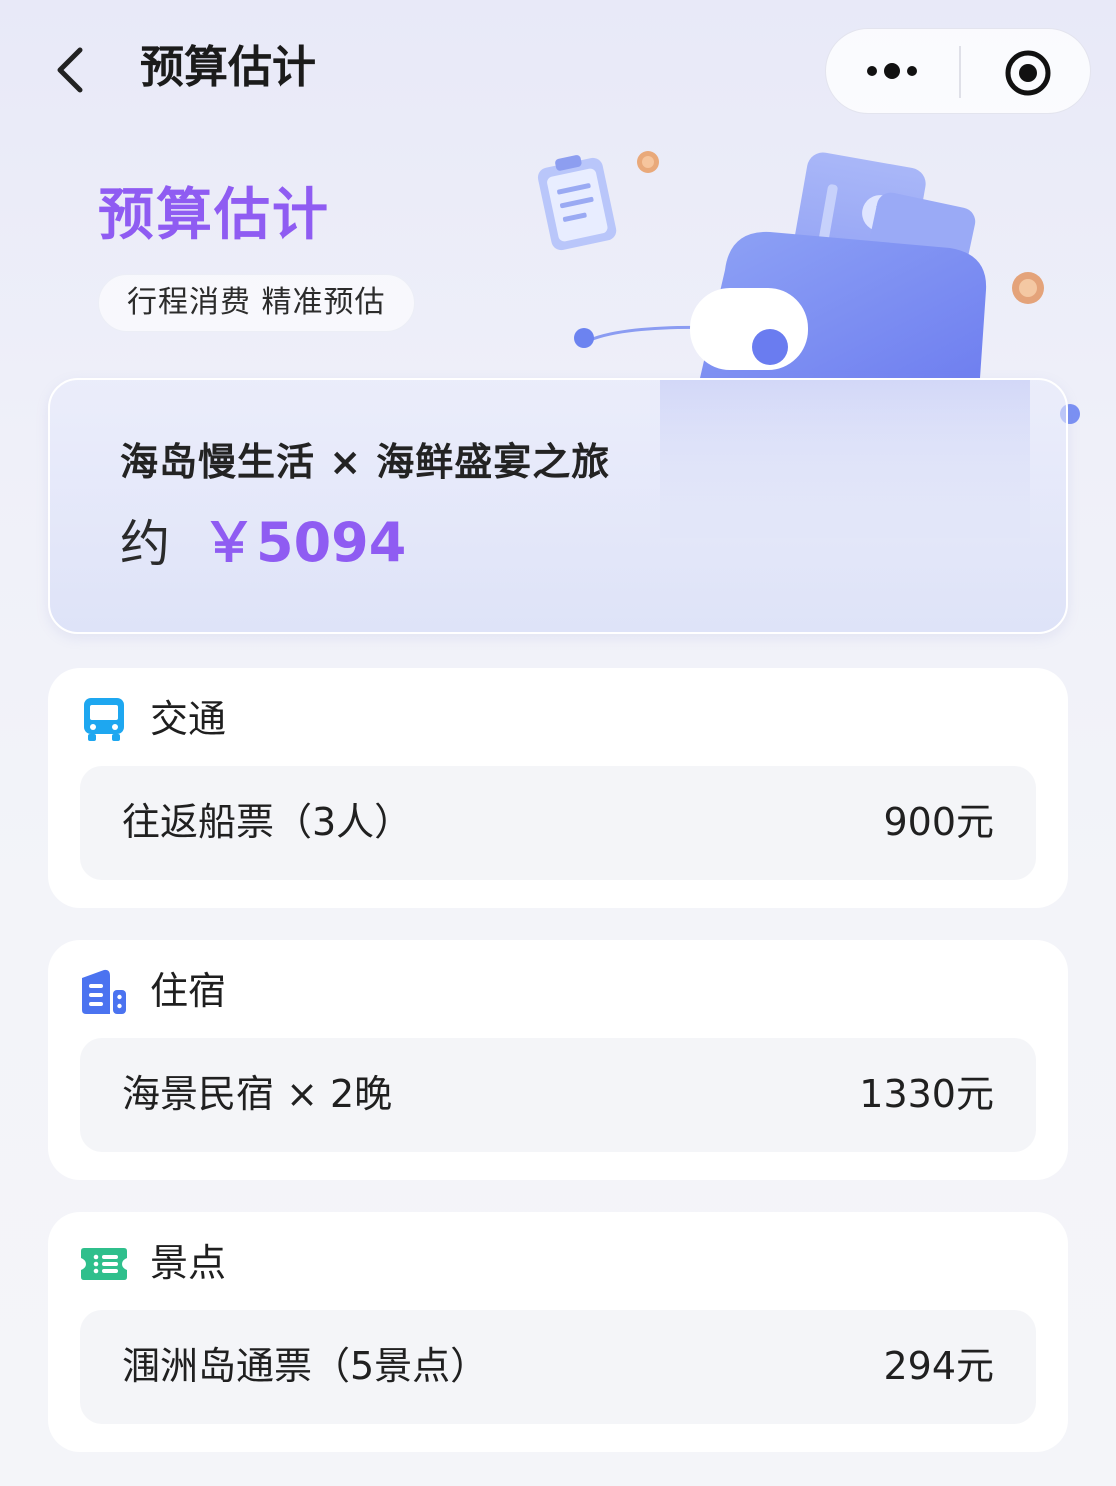 This screenshot has width=1116, height=1486. What do you see at coordinates (257, 1094) in the screenshot?
I see `item-label: 海景民宿 × 2晚` at bounding box center [257, 1094].